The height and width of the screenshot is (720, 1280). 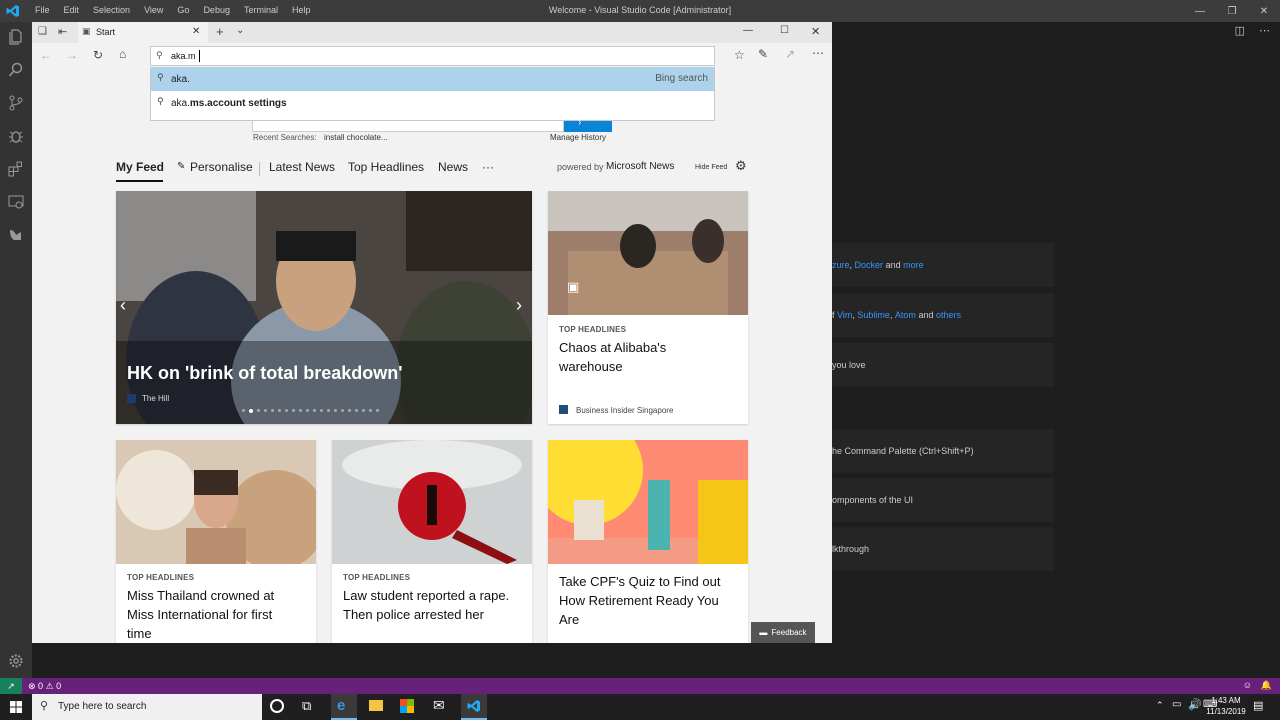 What do you see at coordinates (1232, 11) in the screenshot?
I see `restore-icon: ❐` at bounding box center [1232, 11].